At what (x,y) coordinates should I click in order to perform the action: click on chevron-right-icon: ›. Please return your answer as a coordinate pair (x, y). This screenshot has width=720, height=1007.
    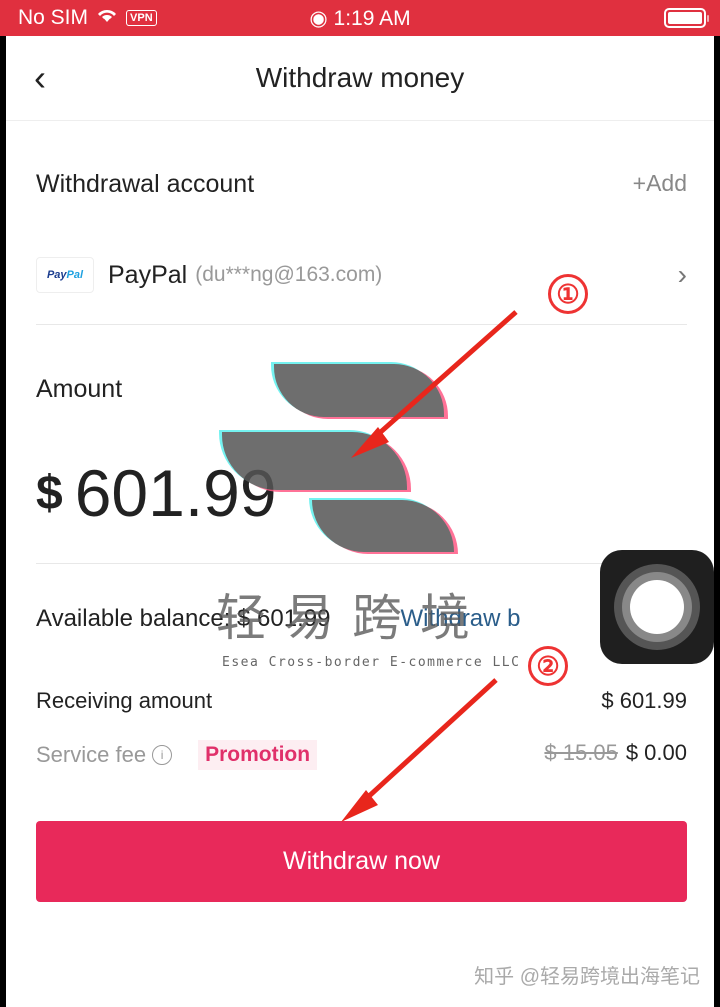
    Looking at the image, I should click on (682, 275).